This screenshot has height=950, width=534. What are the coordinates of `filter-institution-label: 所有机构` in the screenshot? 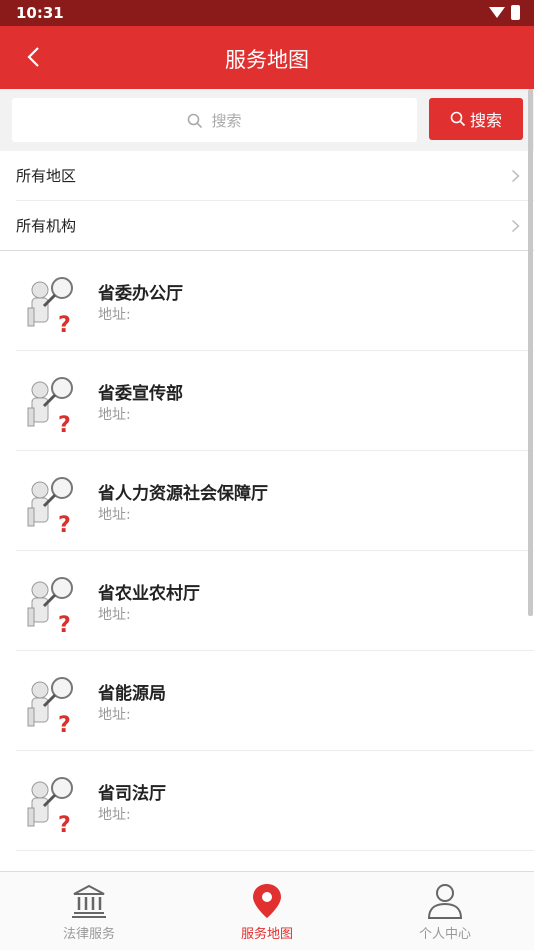 It's located at (46, 226).